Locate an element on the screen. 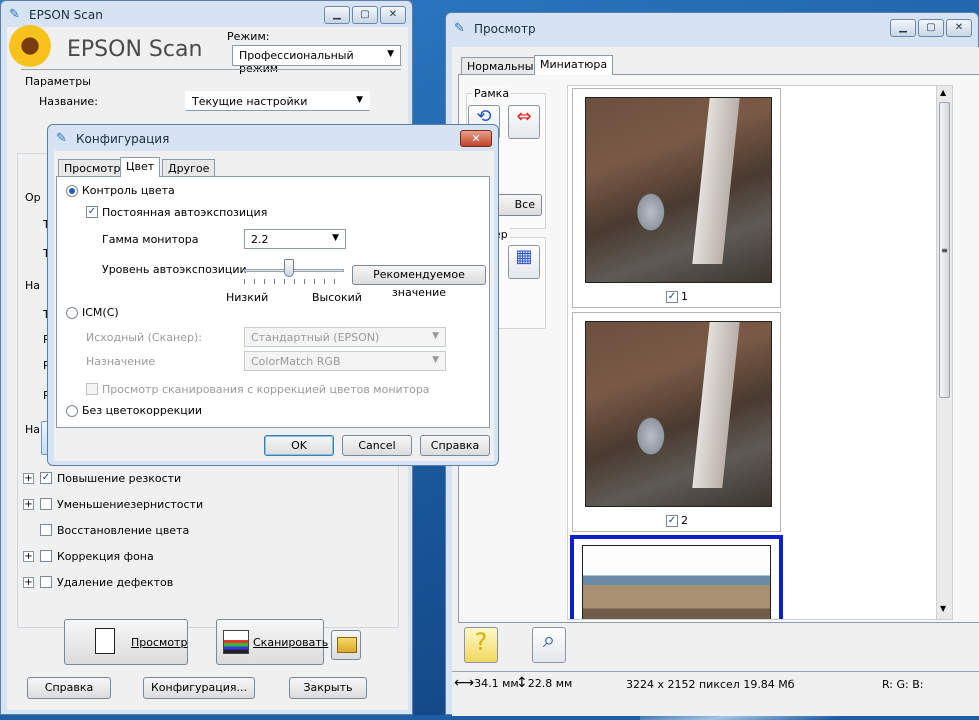 Image resolution: width=979 pixels, height=720 pixels. option-label: Уменьшениезернистости is located at coordinates (130, 504).